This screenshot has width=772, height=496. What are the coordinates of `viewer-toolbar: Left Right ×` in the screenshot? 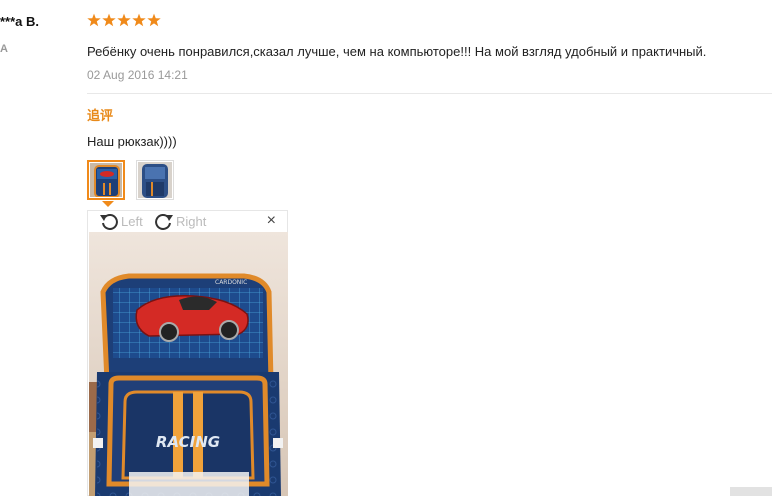 It's located at (187, 221).